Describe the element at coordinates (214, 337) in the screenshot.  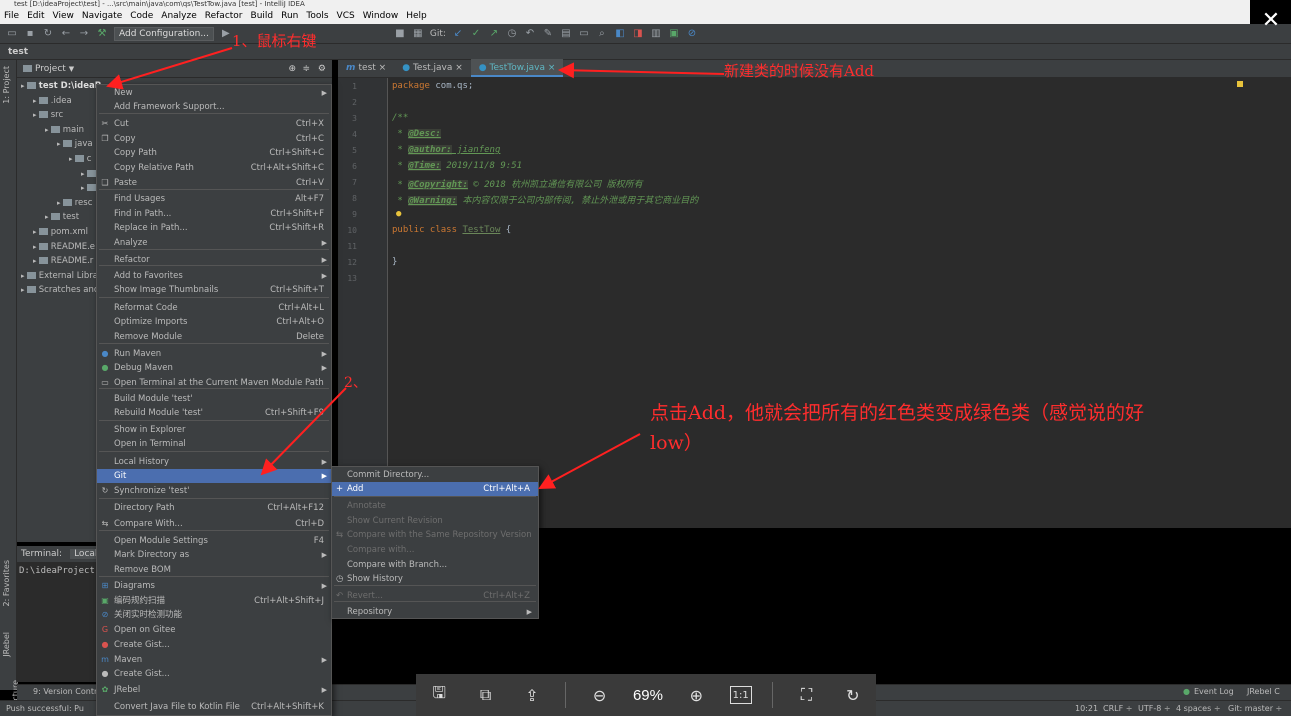
I see `menu-item: Remove Module Delete` at that location.